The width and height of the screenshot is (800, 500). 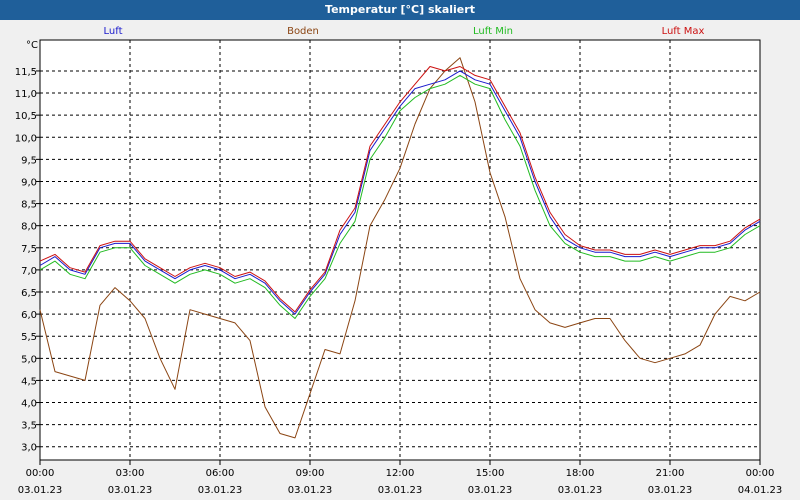 What do you see at coordinates (404, 31) in the screenshot?
I see `legend: Luft Boden Luft Min Luft Max` at bounding box center [404, 31].